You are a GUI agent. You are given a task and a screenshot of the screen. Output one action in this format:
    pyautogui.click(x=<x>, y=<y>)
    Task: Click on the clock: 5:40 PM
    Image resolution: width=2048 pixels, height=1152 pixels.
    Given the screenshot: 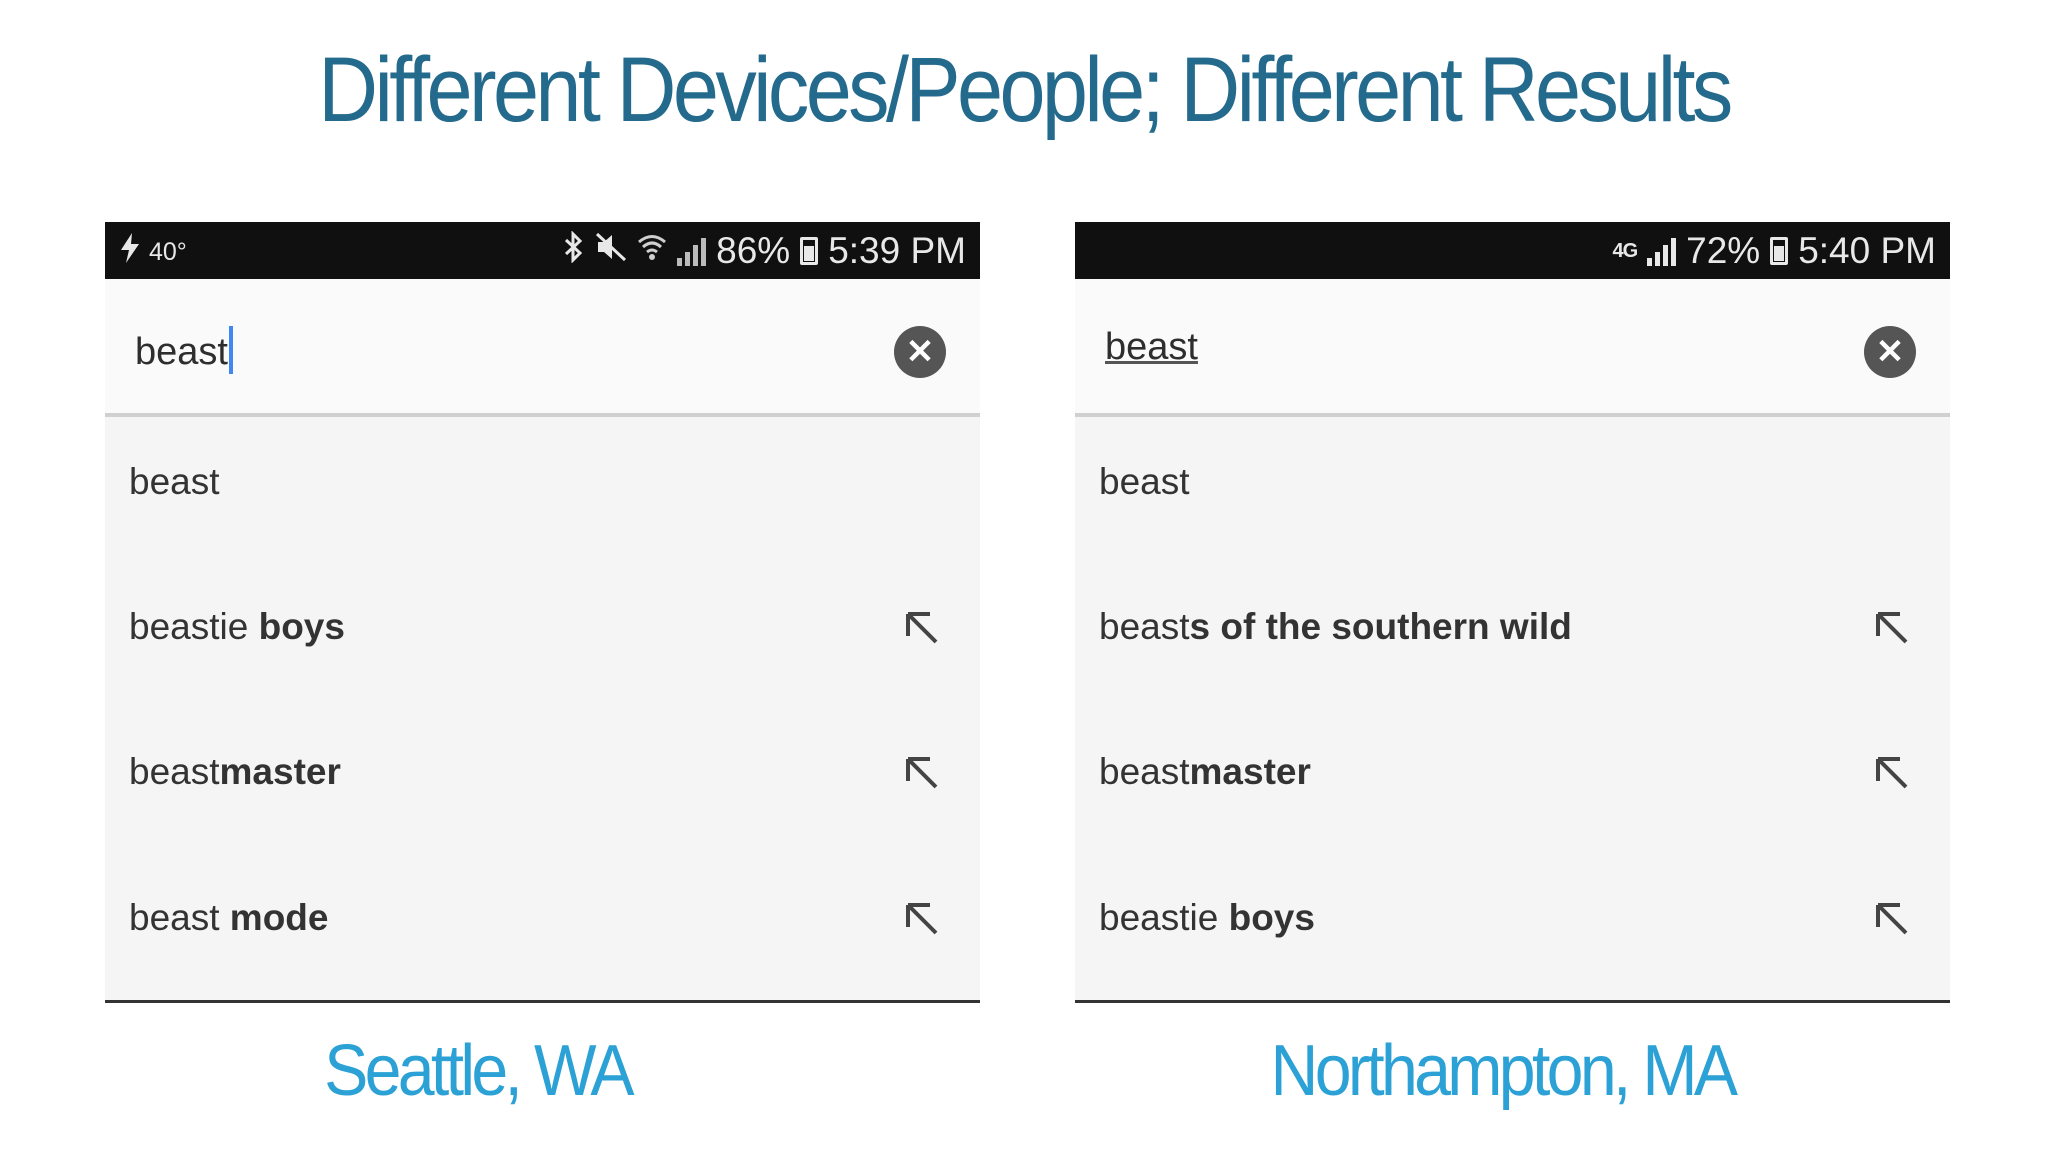 What is the action you would take?
    pyautogui.click(x=1867, y=250)
    